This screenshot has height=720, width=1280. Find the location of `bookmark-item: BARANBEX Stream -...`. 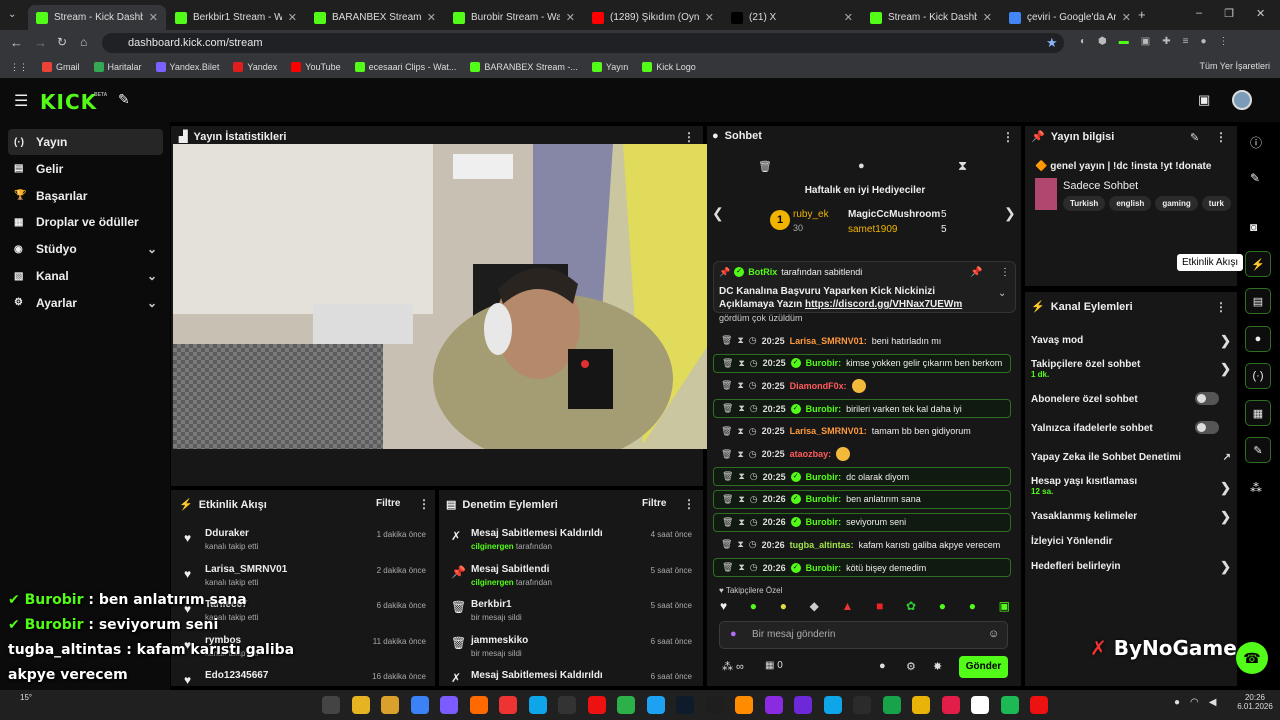

bookmark-item: BARANBEX Stream -... is located at coordinates (524, 67).